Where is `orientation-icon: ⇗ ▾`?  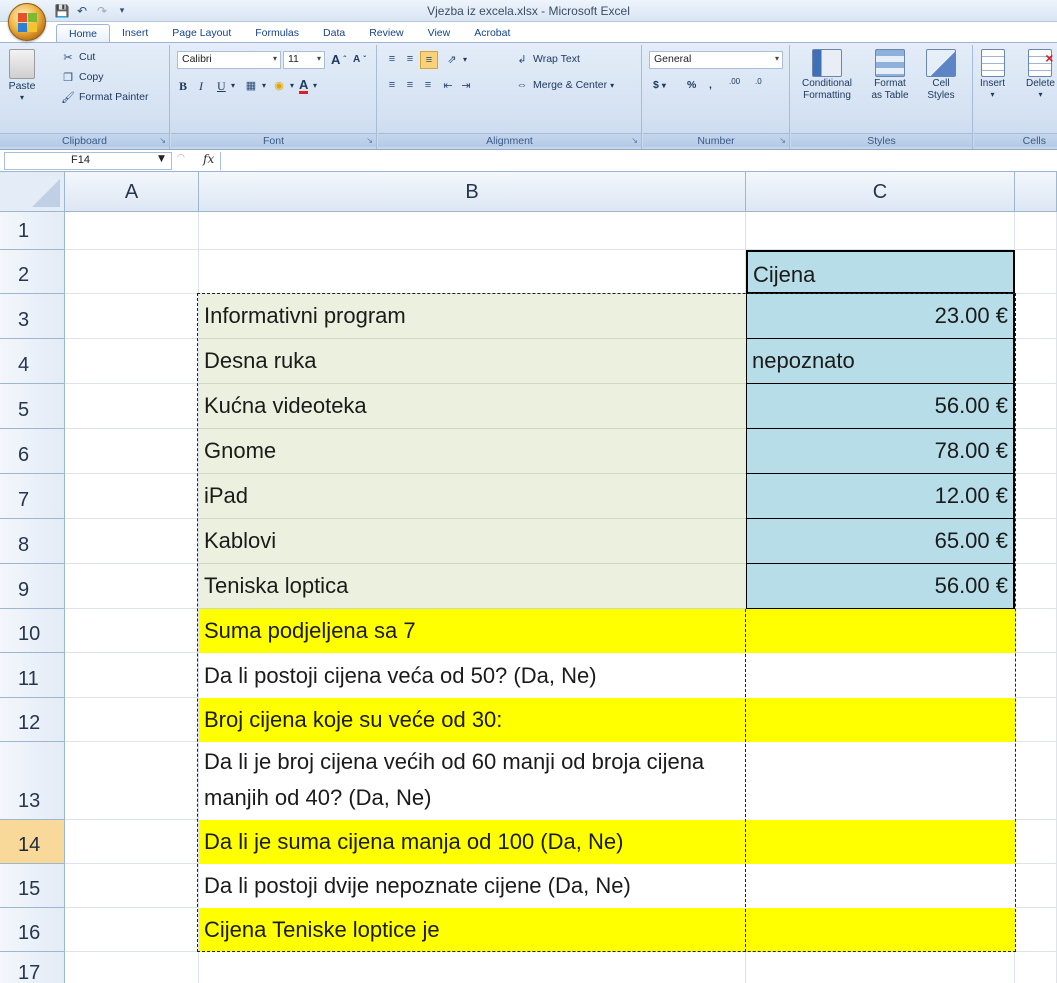 orientation-icon: ⇗ ▾ is located at coordinates (455, 59).